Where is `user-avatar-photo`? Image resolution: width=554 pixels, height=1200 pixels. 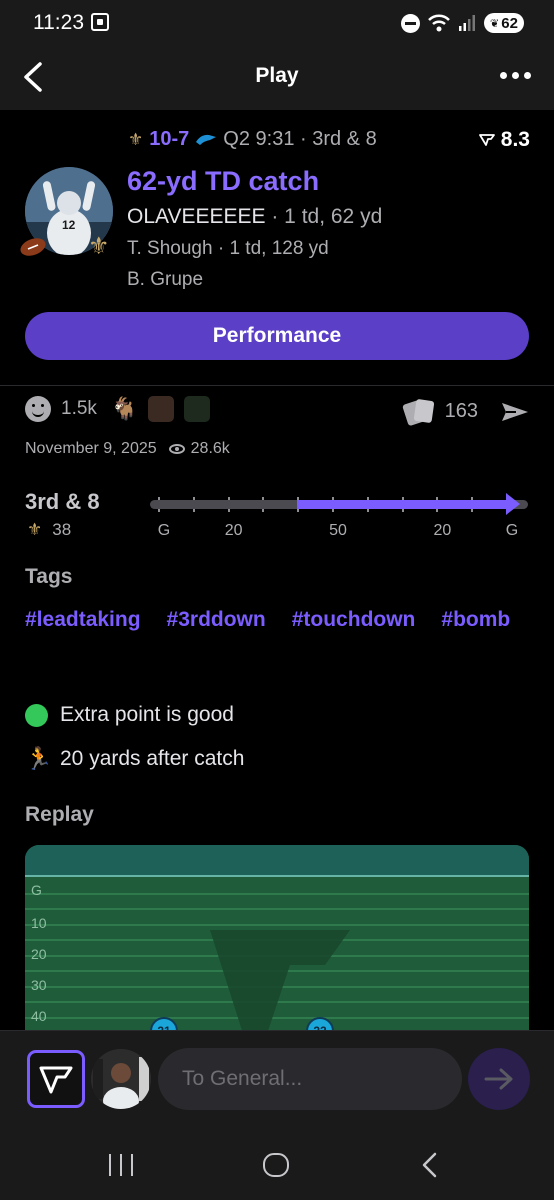 user-avatar-photo is located at coordinates (121, 1079).